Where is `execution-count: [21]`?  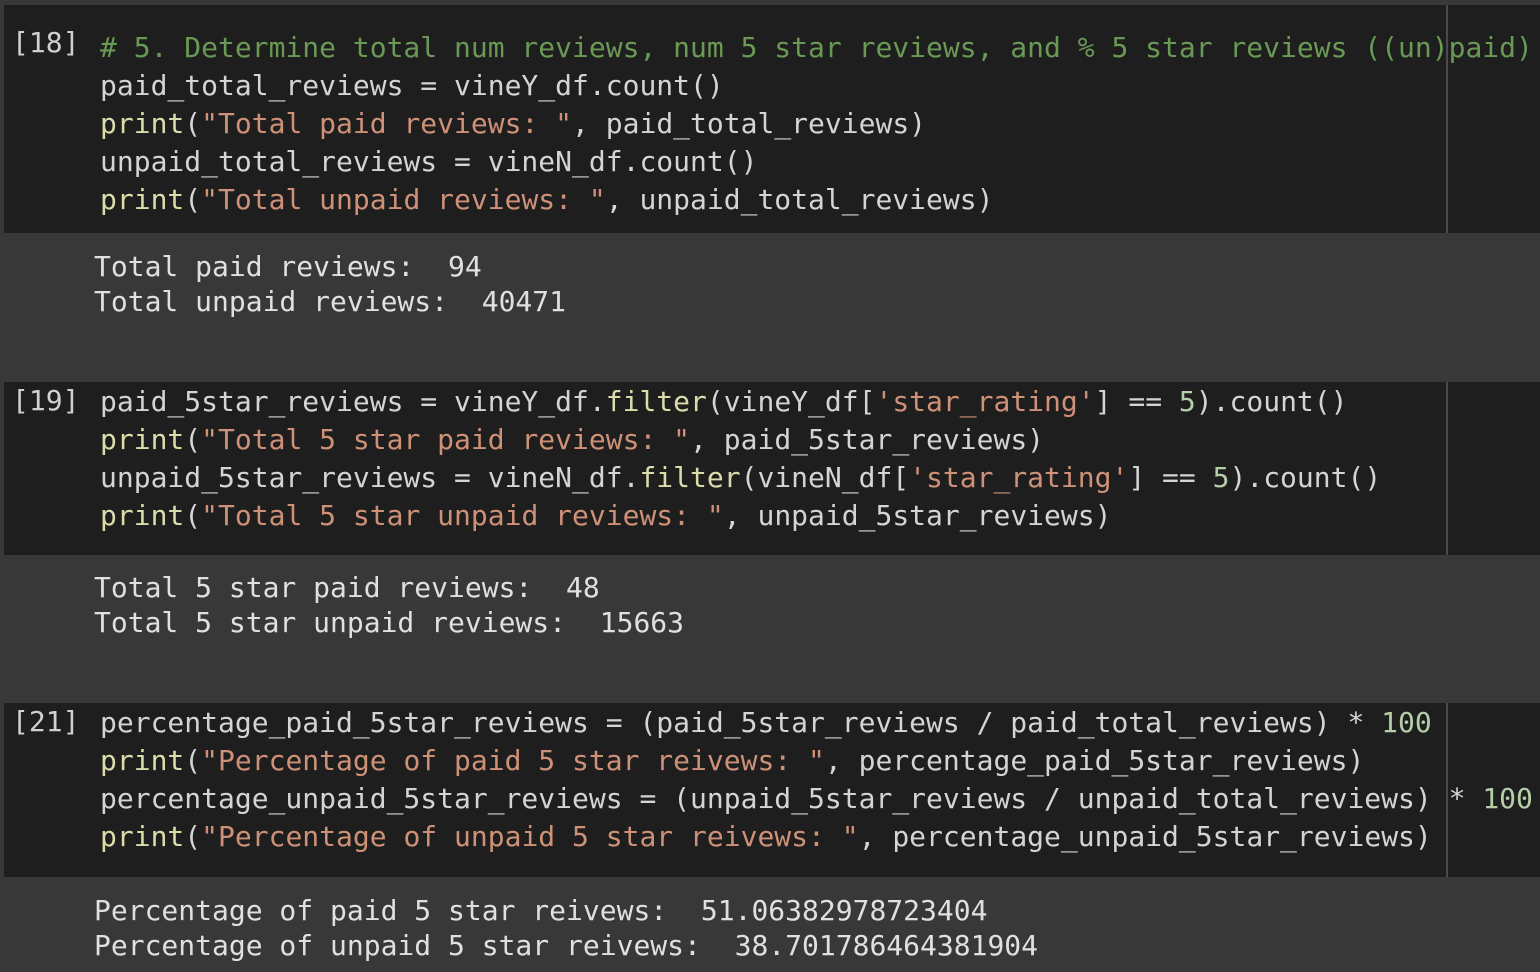 execution-count: [21] is located at coordinates (46, 721).